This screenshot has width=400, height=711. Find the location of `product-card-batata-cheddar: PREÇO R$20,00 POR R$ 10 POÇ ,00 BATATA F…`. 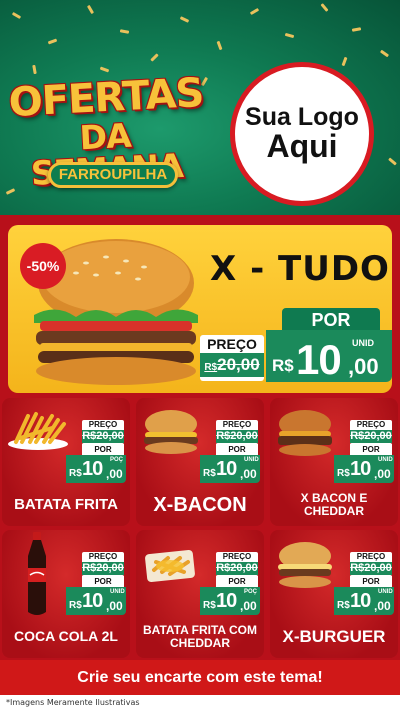

product-card-batata-cheddar: PREÇO R$20,00 POR R$ 10 POÇ ,00 BATATA F… is located at coordinates (200, 594).